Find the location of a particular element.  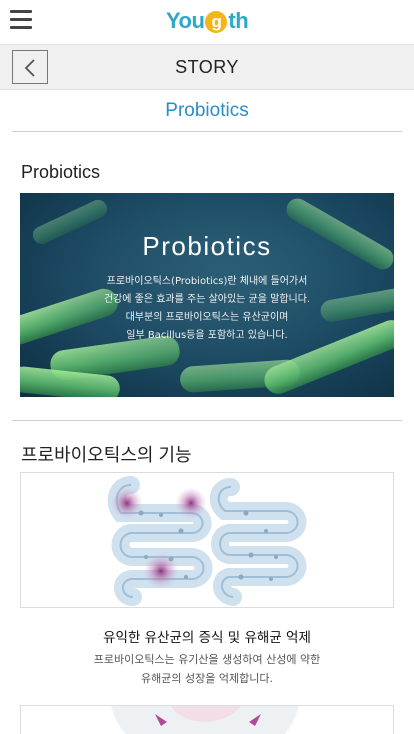

hero-text-line: 일부 Bacillus등을 포함하고 있습니다. is located at coordinates (207, 335).